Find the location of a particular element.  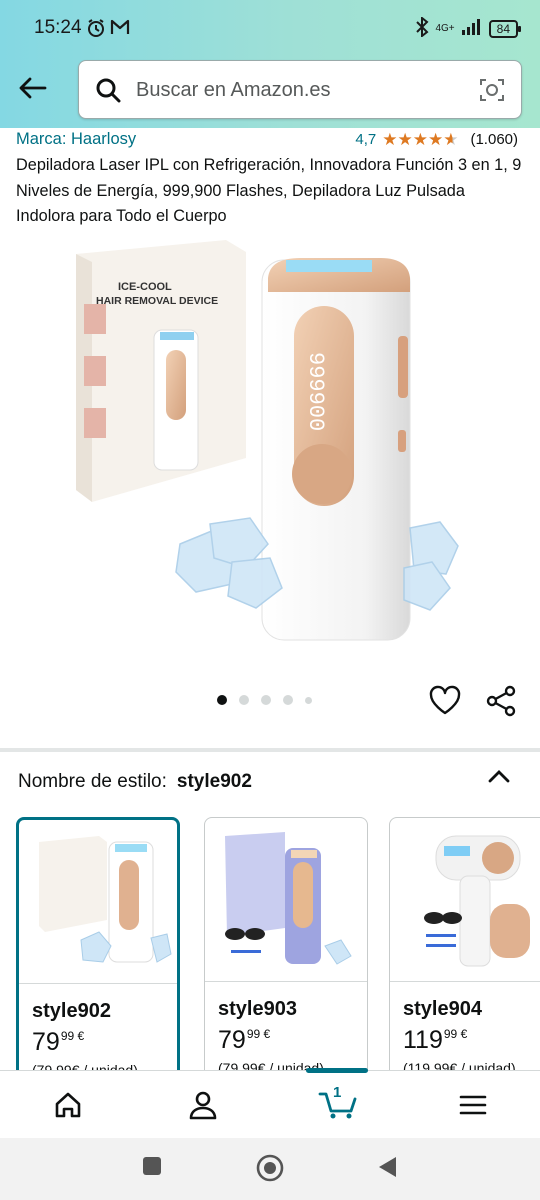

battery-indicator: 84 is located at coordinates (505, 28).